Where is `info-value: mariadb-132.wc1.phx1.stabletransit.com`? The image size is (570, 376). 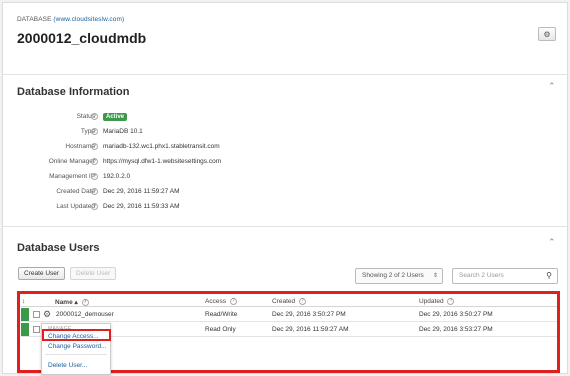 info-value: mariadb-132.wc1.phx1.stabletransit.com is located at coordinates (161, 146).